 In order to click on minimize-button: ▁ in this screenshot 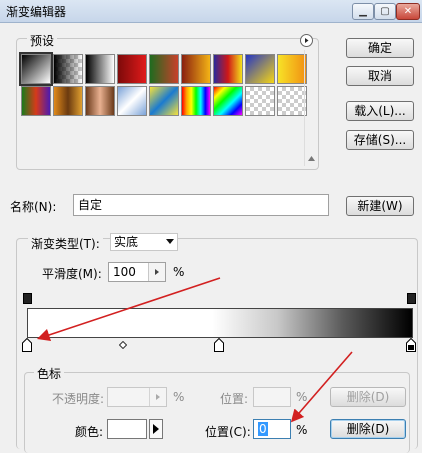, I will do `click(363, 11)`.